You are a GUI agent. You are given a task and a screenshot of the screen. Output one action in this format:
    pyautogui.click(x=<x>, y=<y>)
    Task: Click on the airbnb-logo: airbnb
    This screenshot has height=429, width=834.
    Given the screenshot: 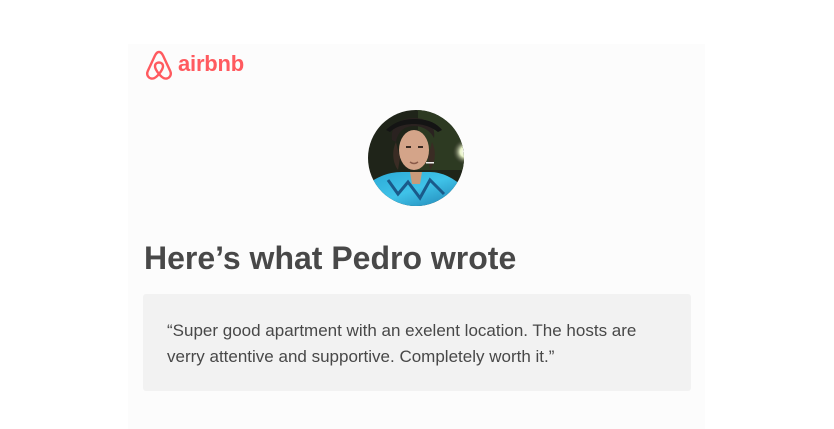 What is the action you would take?
    pyautogui.click(x=194, y=65)
    